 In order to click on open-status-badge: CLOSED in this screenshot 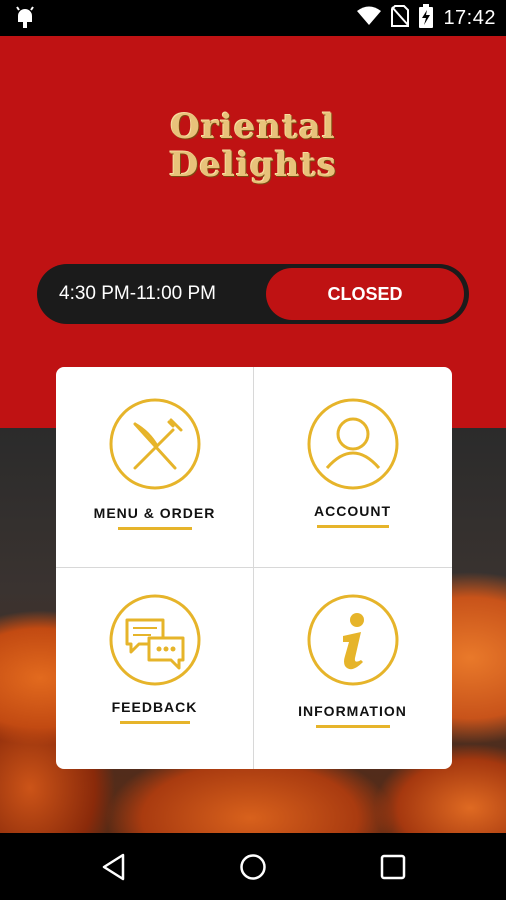, I will do `click(365, 294)`.